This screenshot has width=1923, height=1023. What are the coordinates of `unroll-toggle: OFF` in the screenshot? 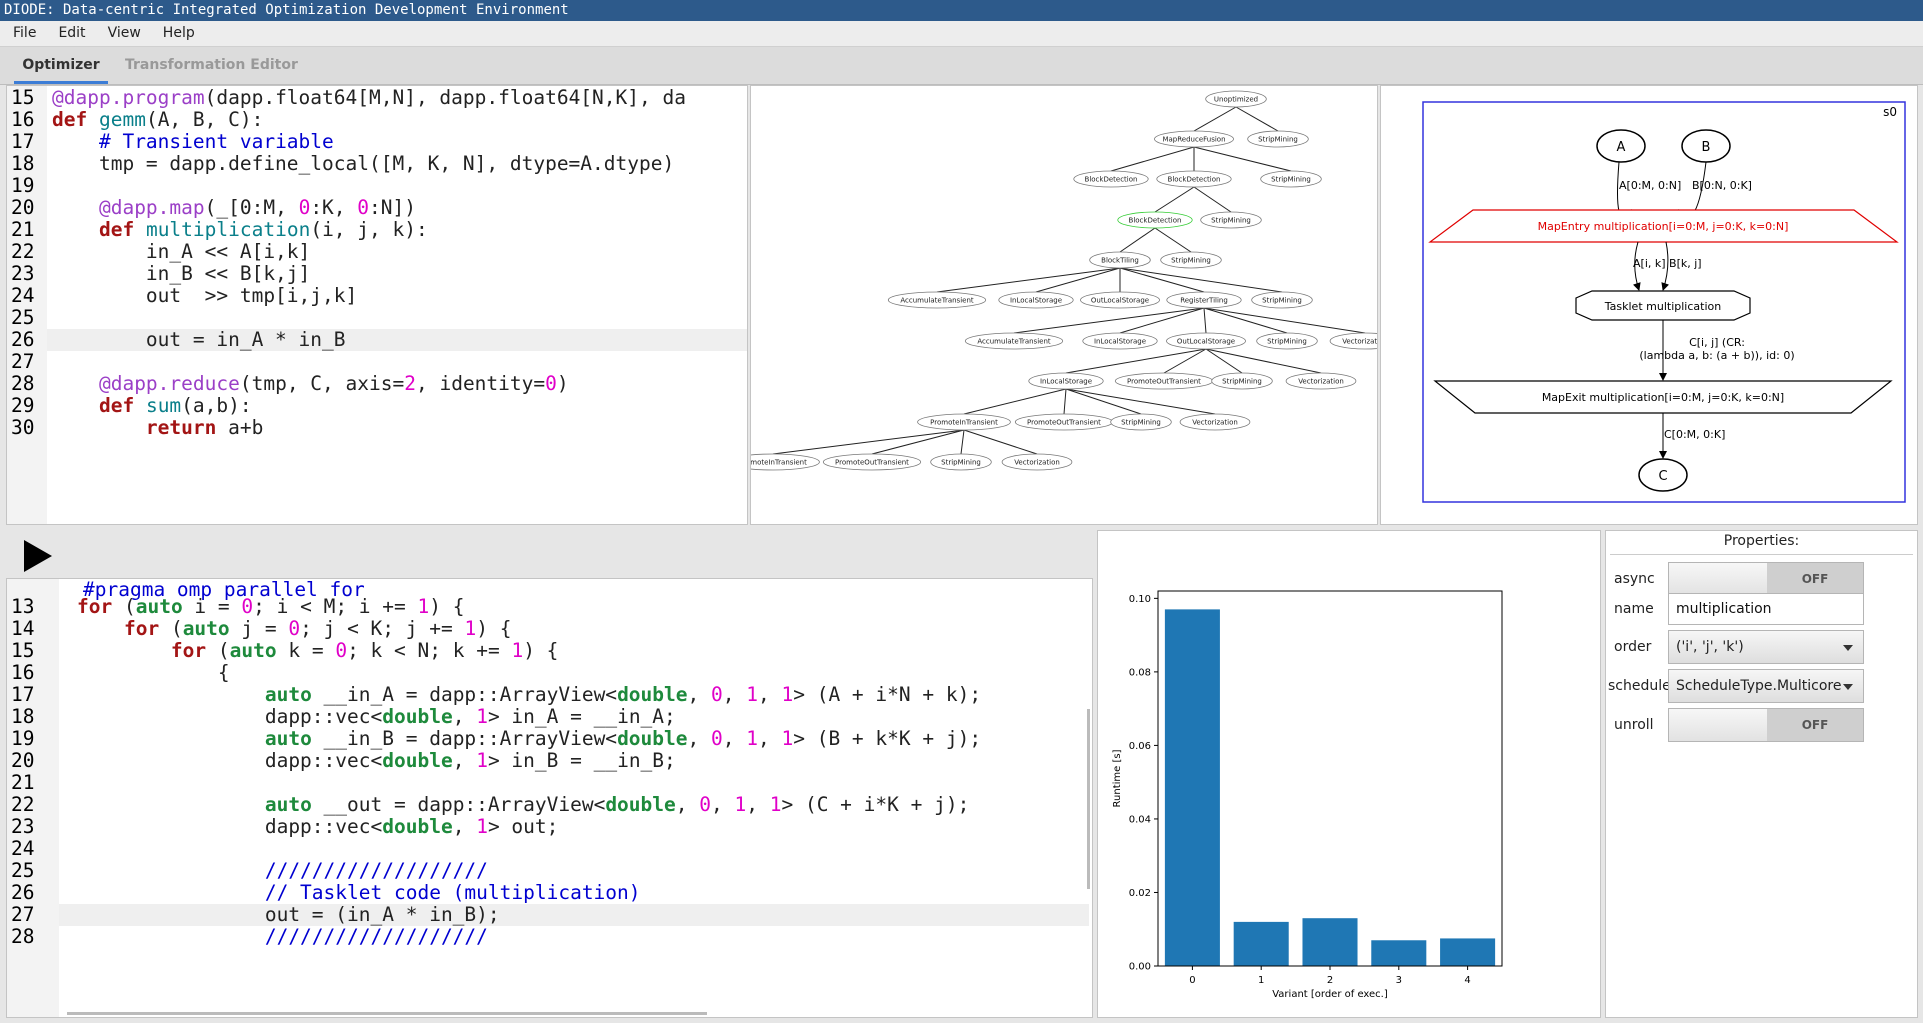 It's located at (1766, 725).